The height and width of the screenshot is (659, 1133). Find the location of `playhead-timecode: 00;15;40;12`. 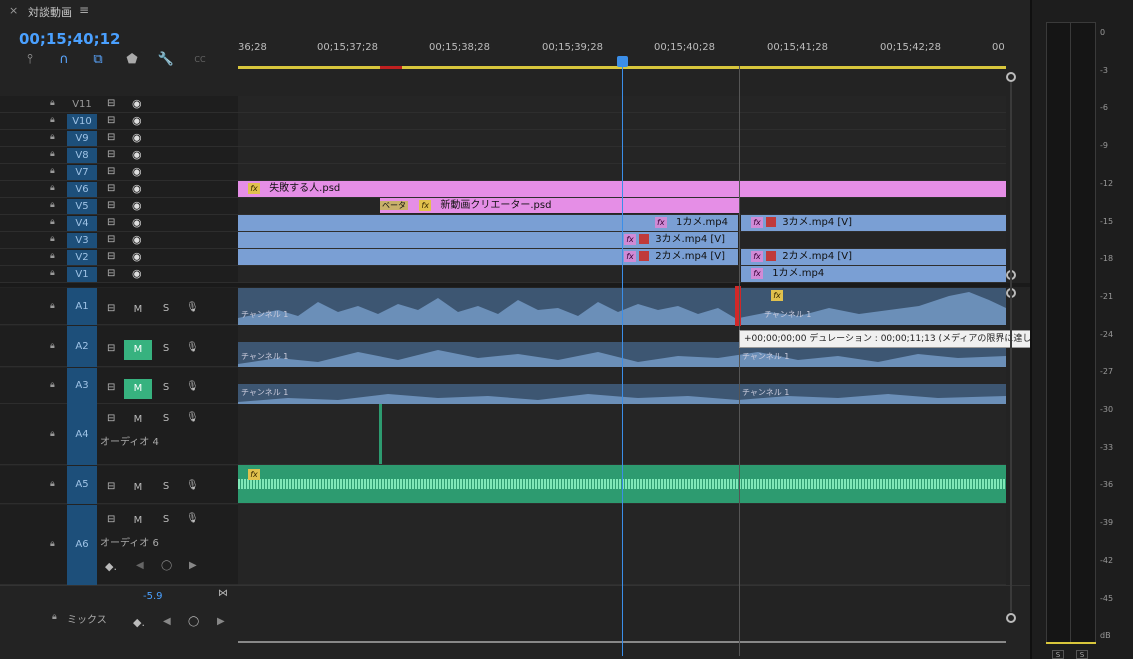

playhead-timecode: 00;15;40;12 is located at coordinates (70, 39).